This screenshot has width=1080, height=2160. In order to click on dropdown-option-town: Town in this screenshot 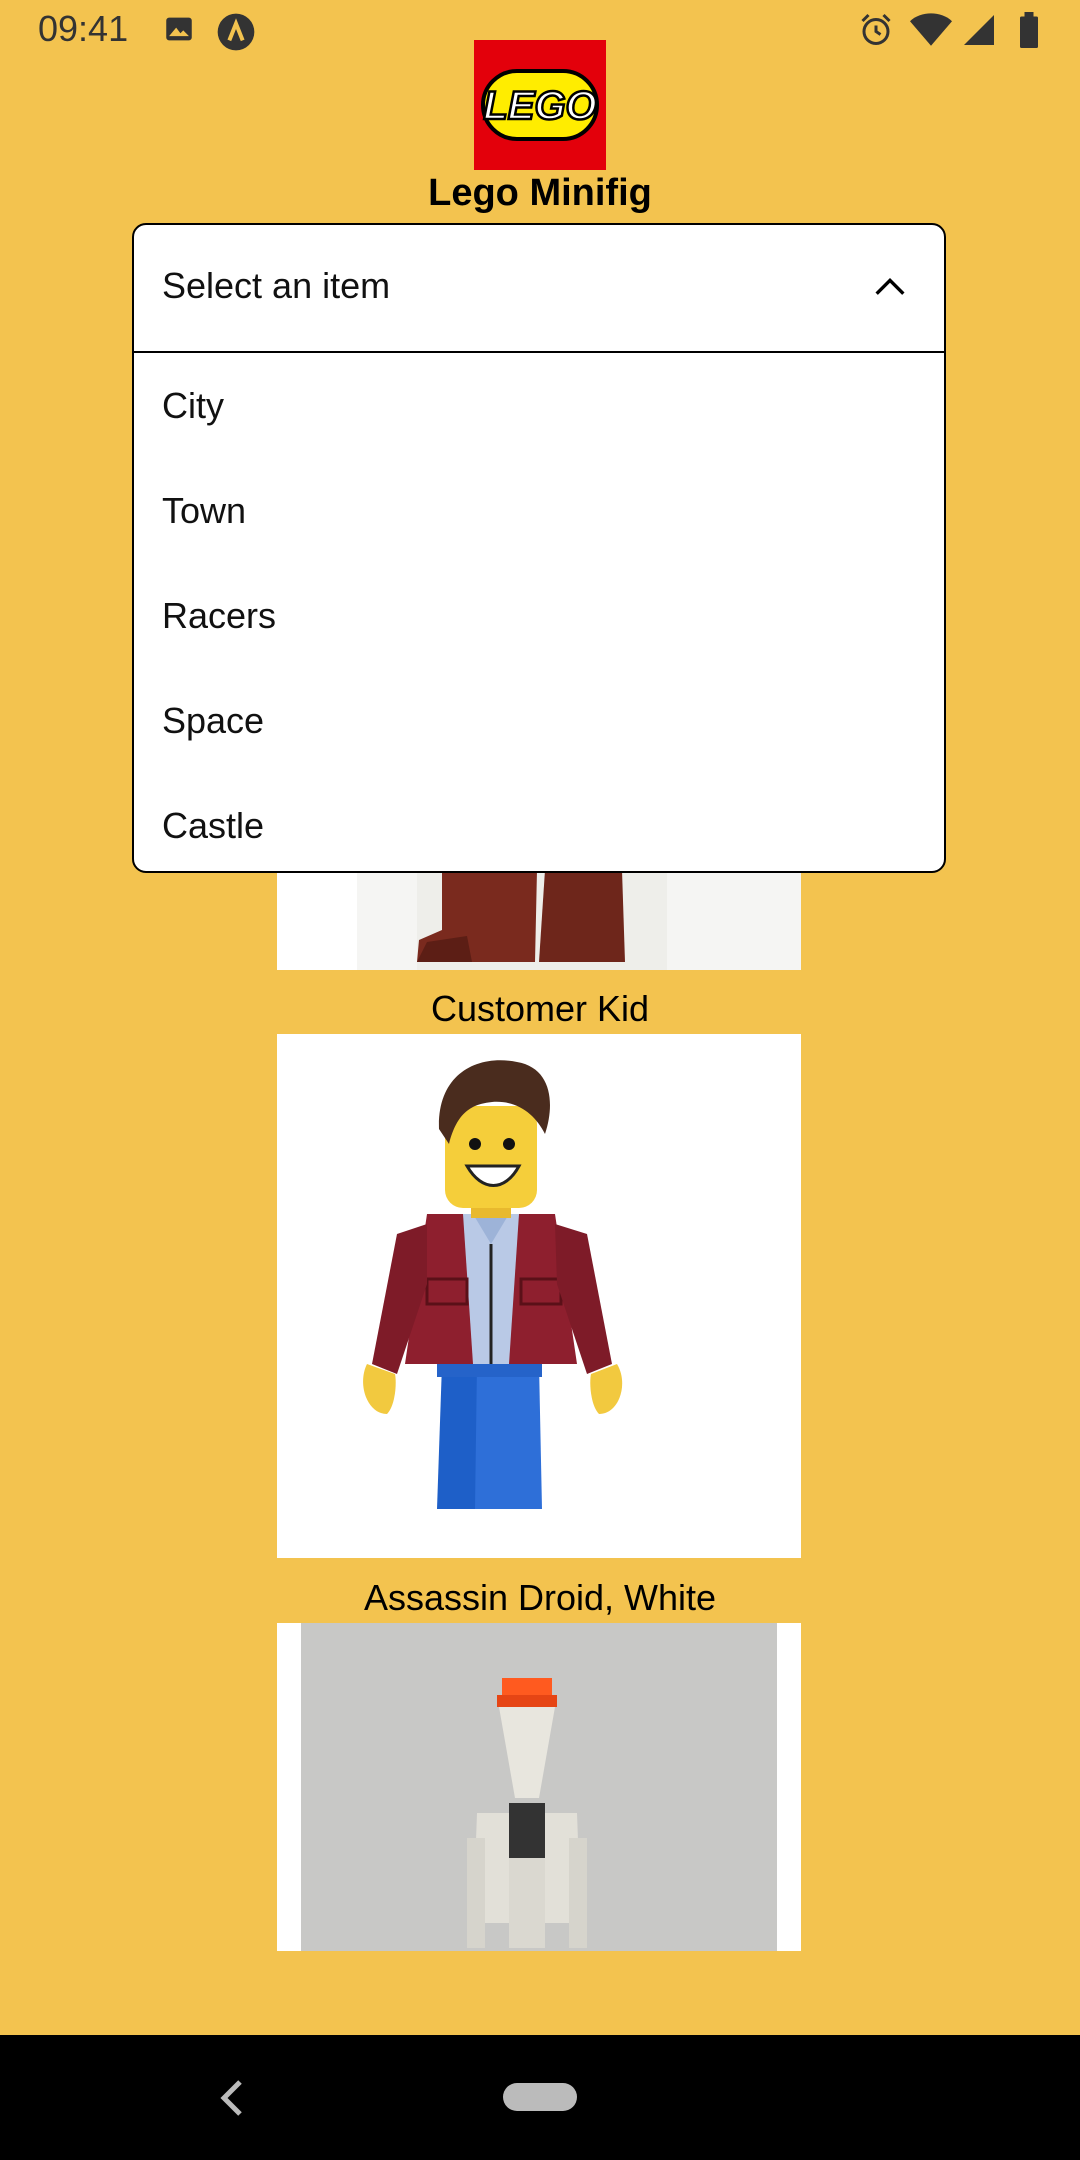, I will do `click(539, 510)`.